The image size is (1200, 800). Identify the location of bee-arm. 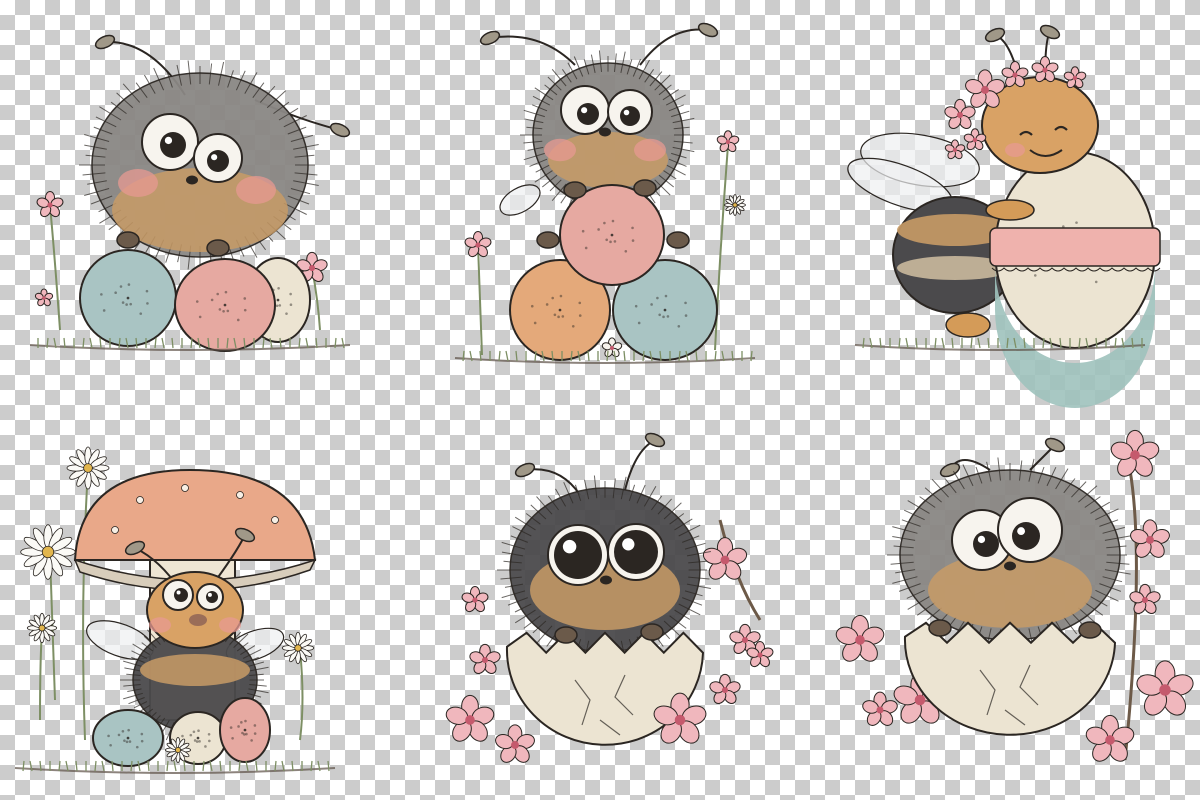
(1010, 210).